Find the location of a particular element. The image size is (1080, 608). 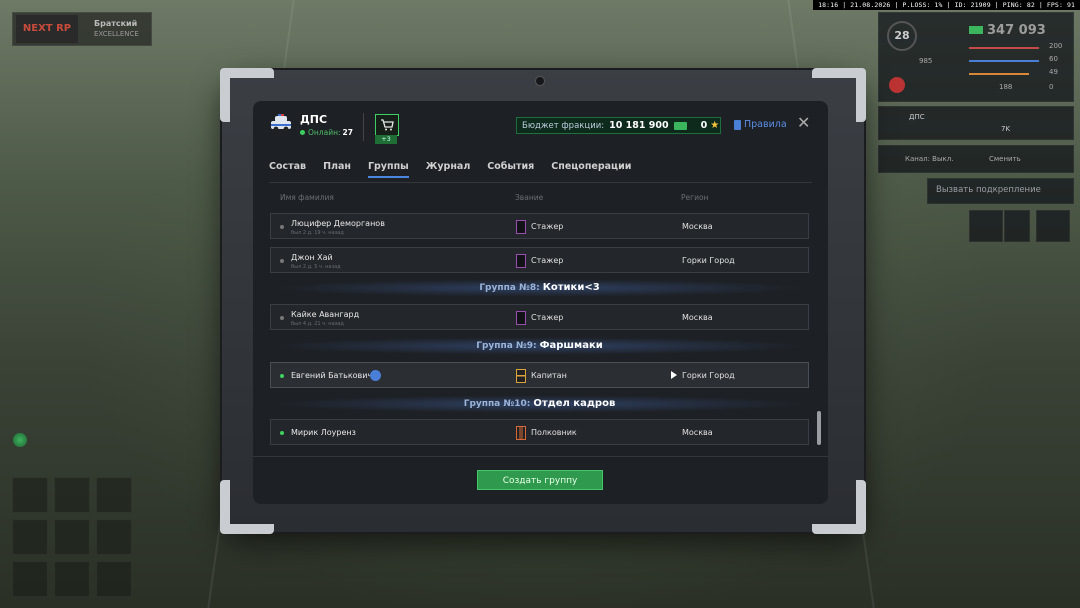

coins-value: 0 is located at coordinates (704, 125).